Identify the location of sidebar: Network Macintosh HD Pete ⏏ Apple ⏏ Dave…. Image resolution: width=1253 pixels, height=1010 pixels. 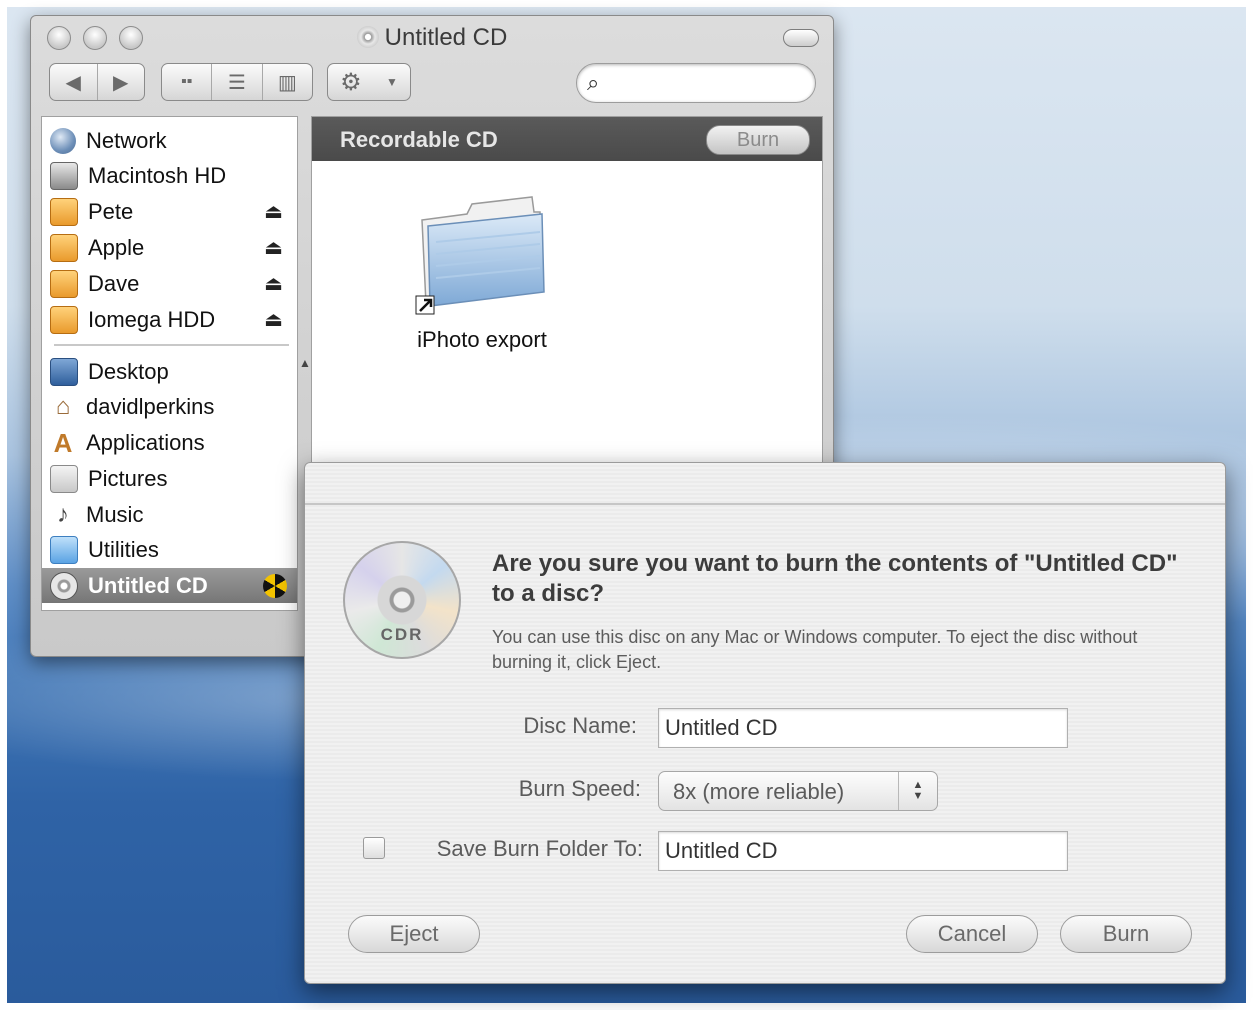
(169, 363).